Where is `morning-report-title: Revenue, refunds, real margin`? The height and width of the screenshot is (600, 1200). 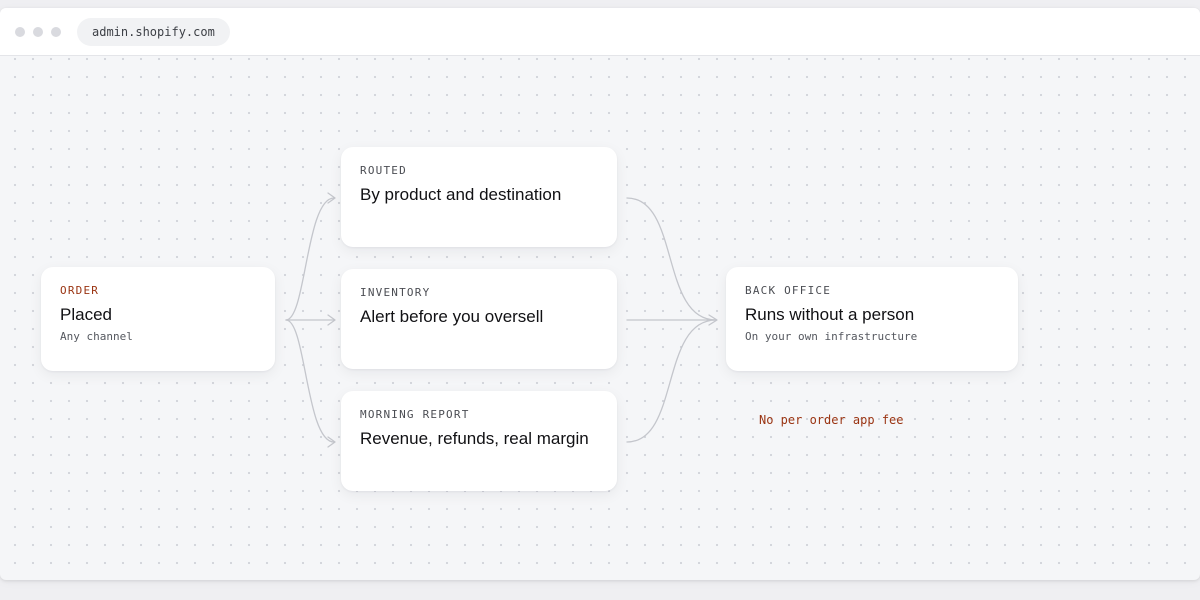
morning-report-title: Revenue, refunds, real margin is located at coordinates (474, 438).